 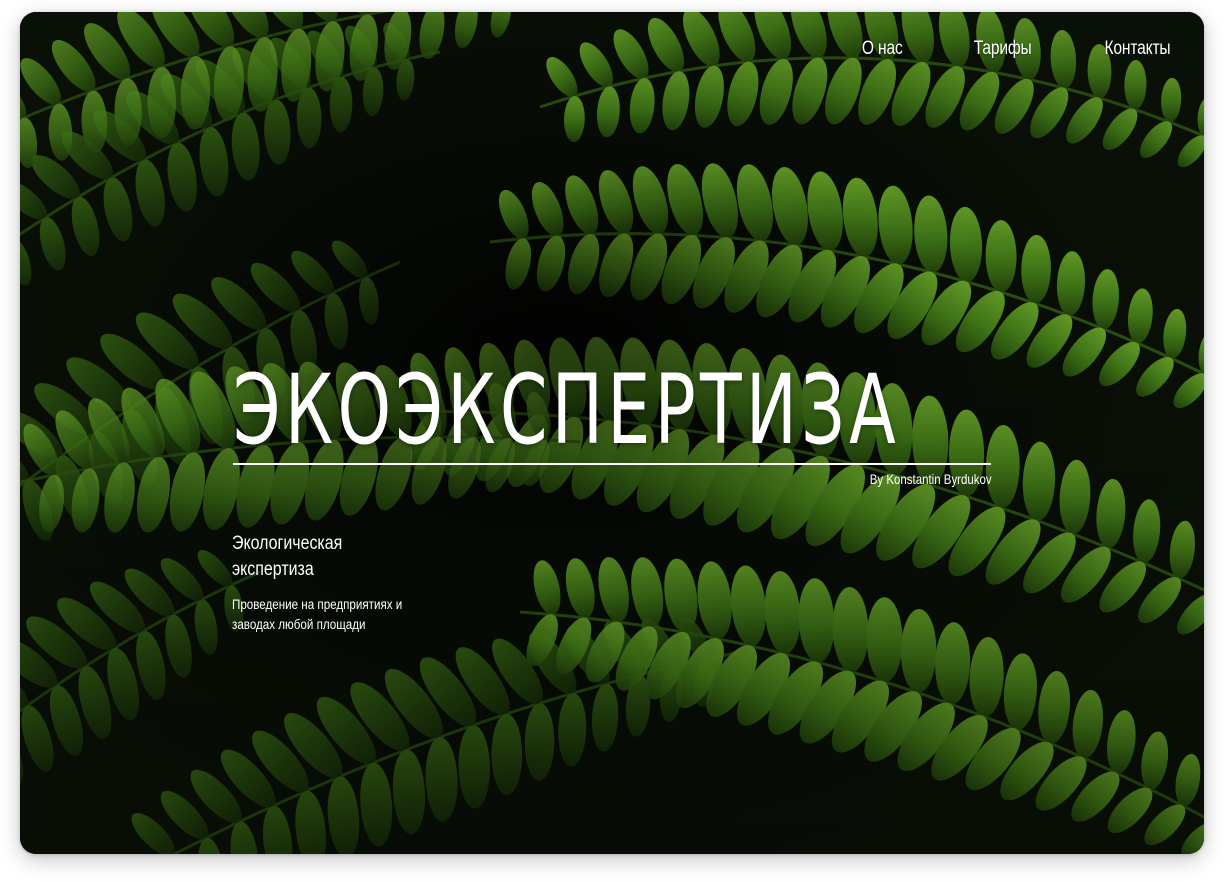 What do you see at coordinates (882, 49) in the screenshot?
I see `nav-link-about: О нас` at bounding box center [882, 49].